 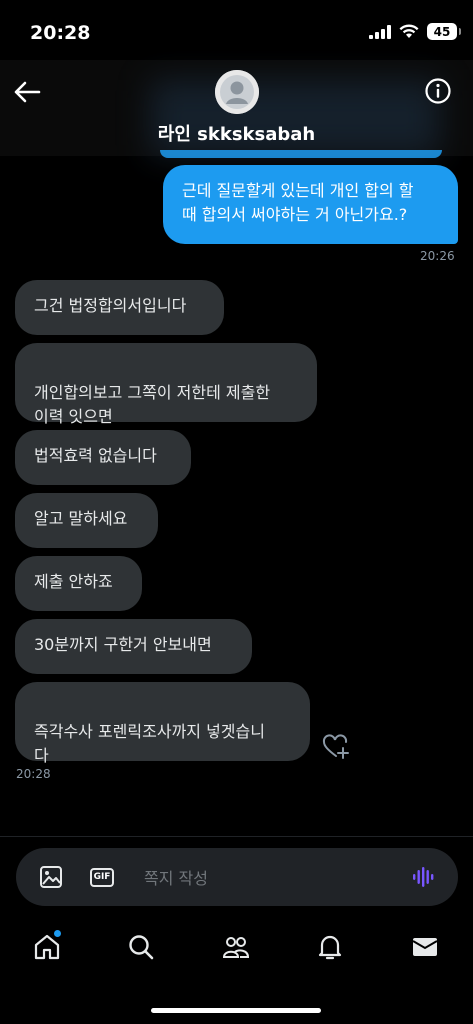 I want to click on message-bubble-incoming: 법적효력 없습니다, so click(x=103, y=457).